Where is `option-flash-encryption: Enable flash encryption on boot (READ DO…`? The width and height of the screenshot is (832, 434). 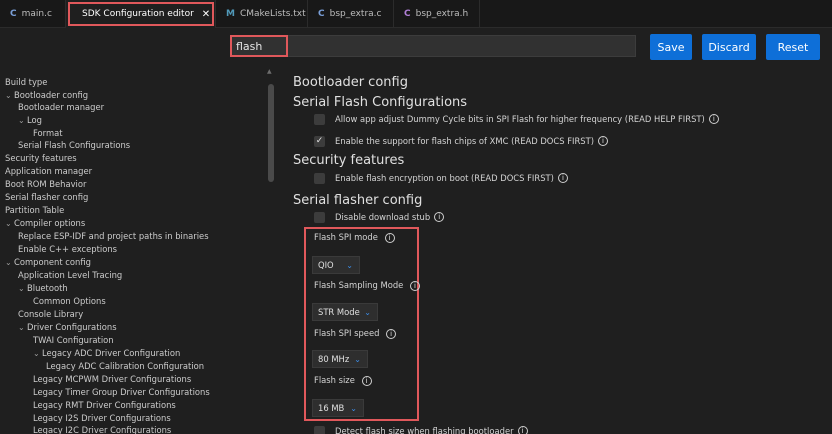
option-flash-encryption: Enable flash encryption on boot (READ DO… is located at coordinates (441, 178).